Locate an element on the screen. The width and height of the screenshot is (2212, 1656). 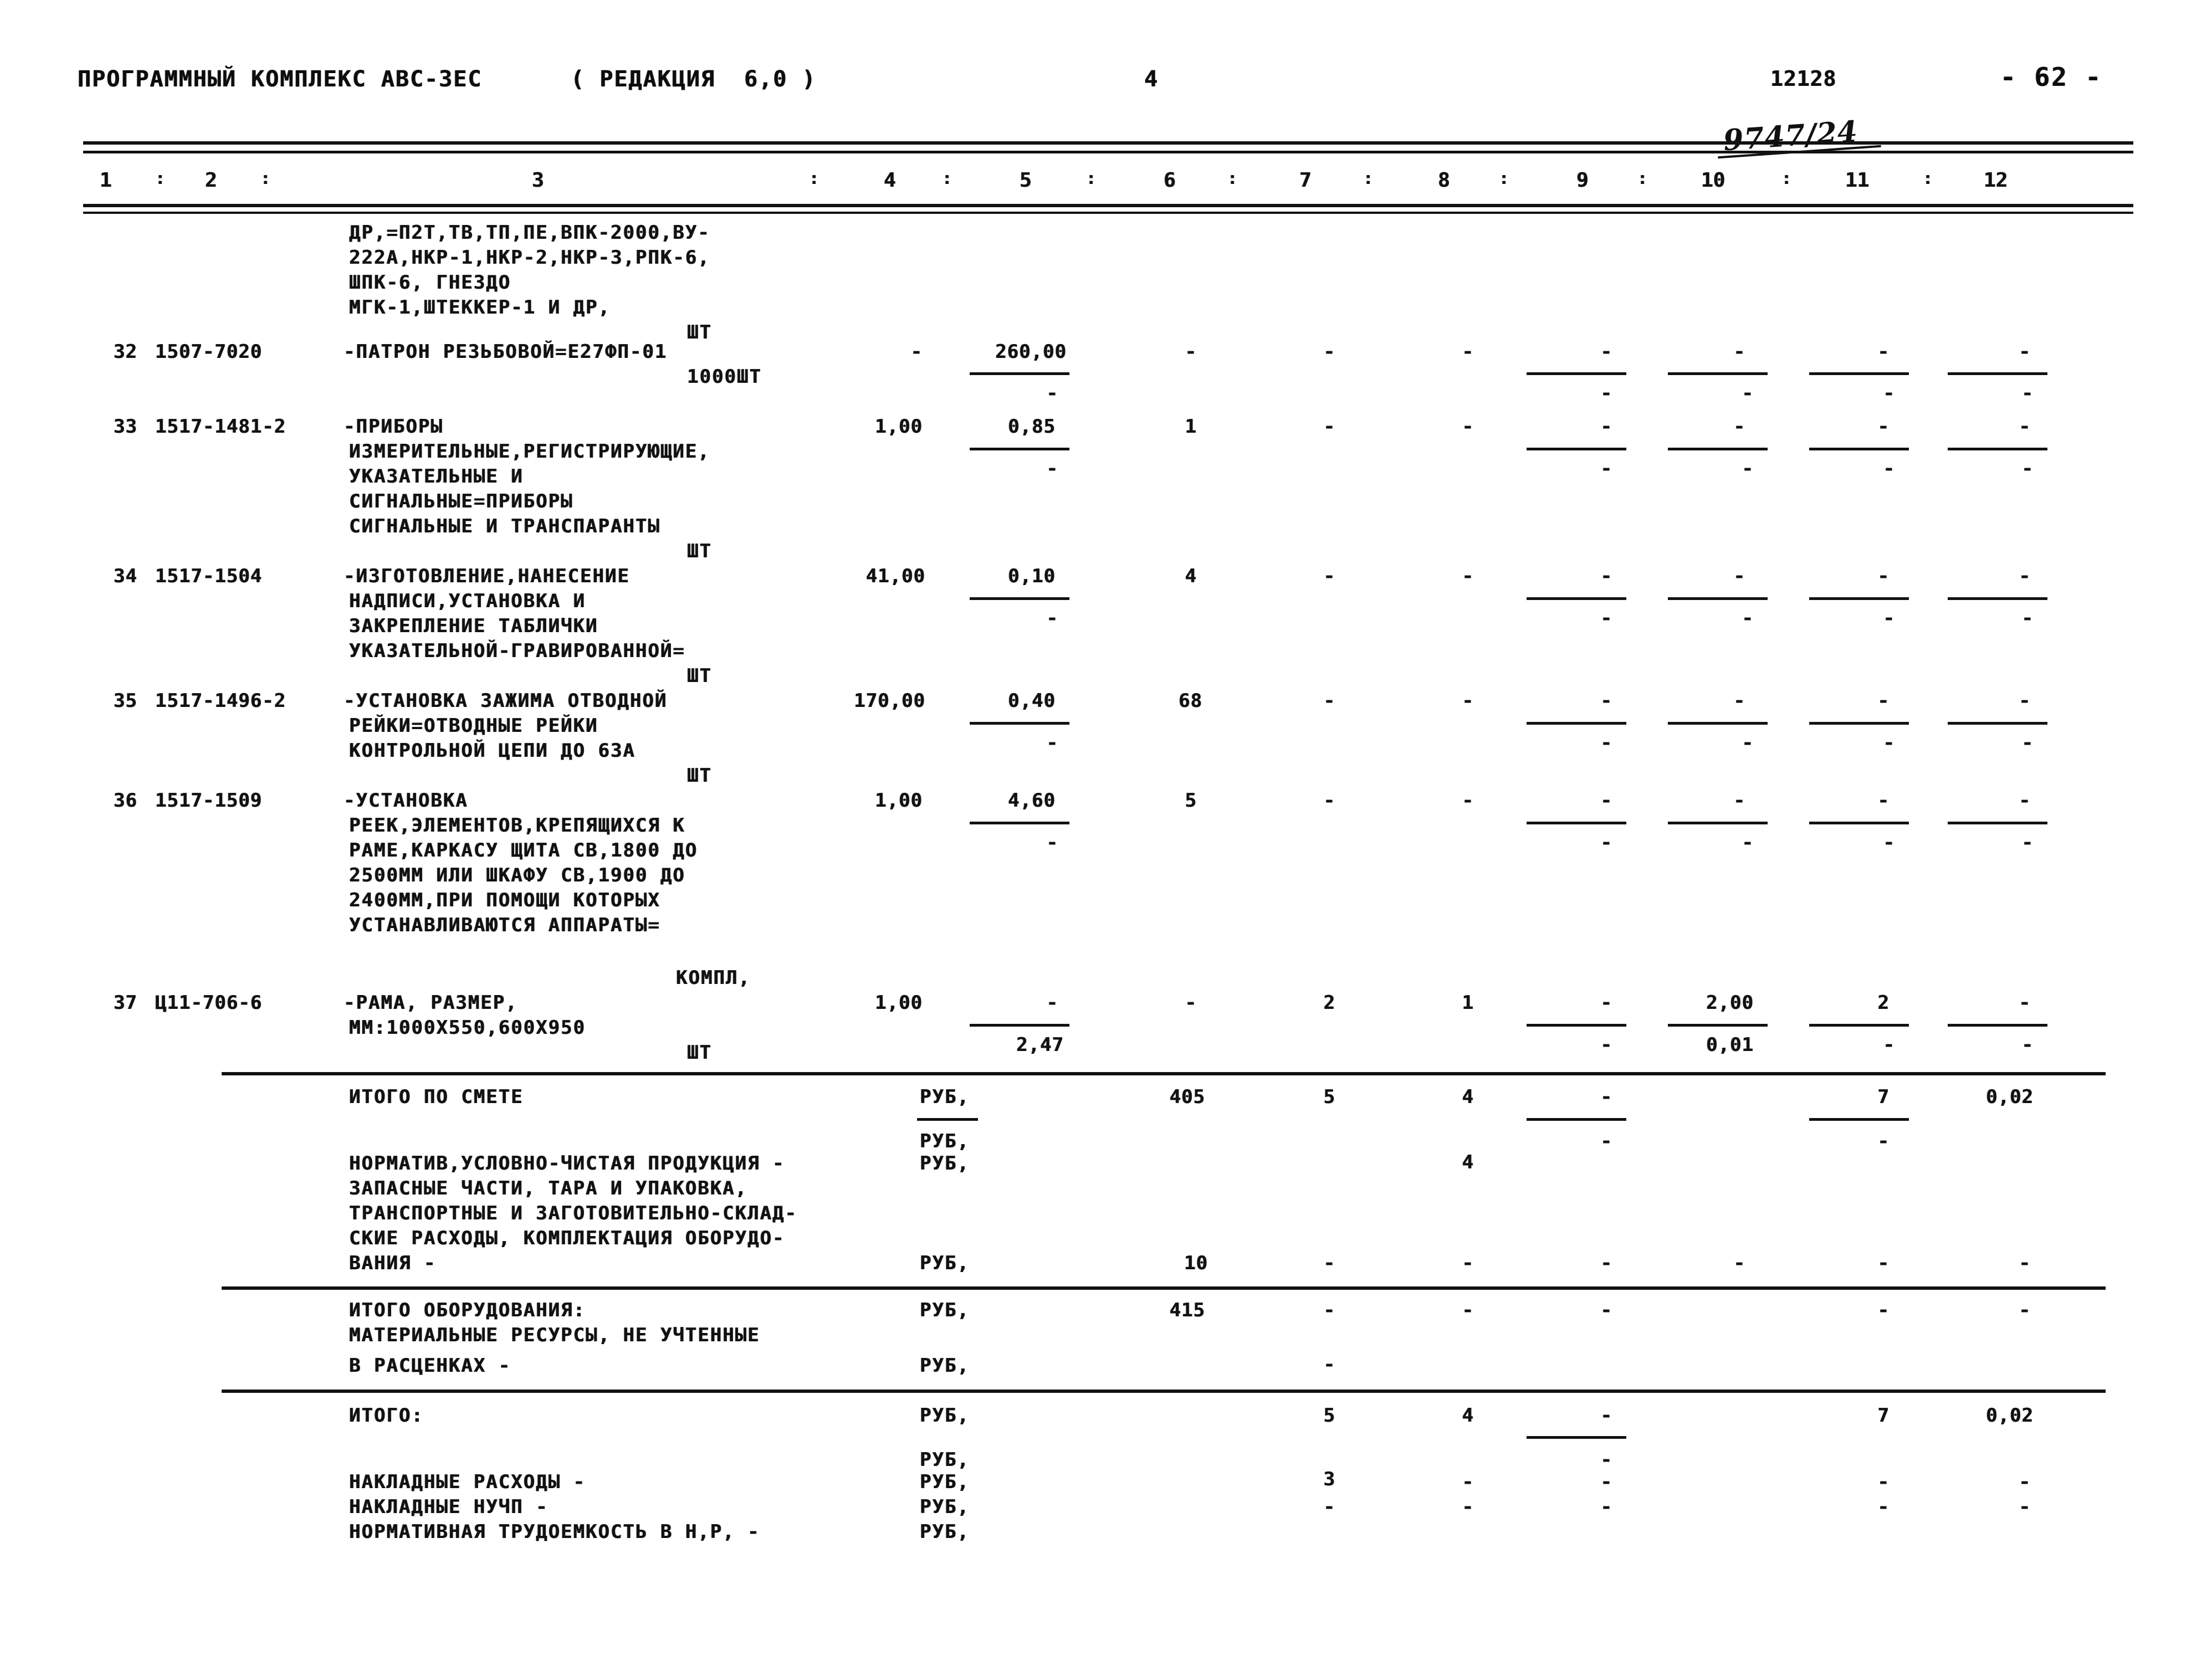
cell-c6: - is located at coordinates (1191, 352).